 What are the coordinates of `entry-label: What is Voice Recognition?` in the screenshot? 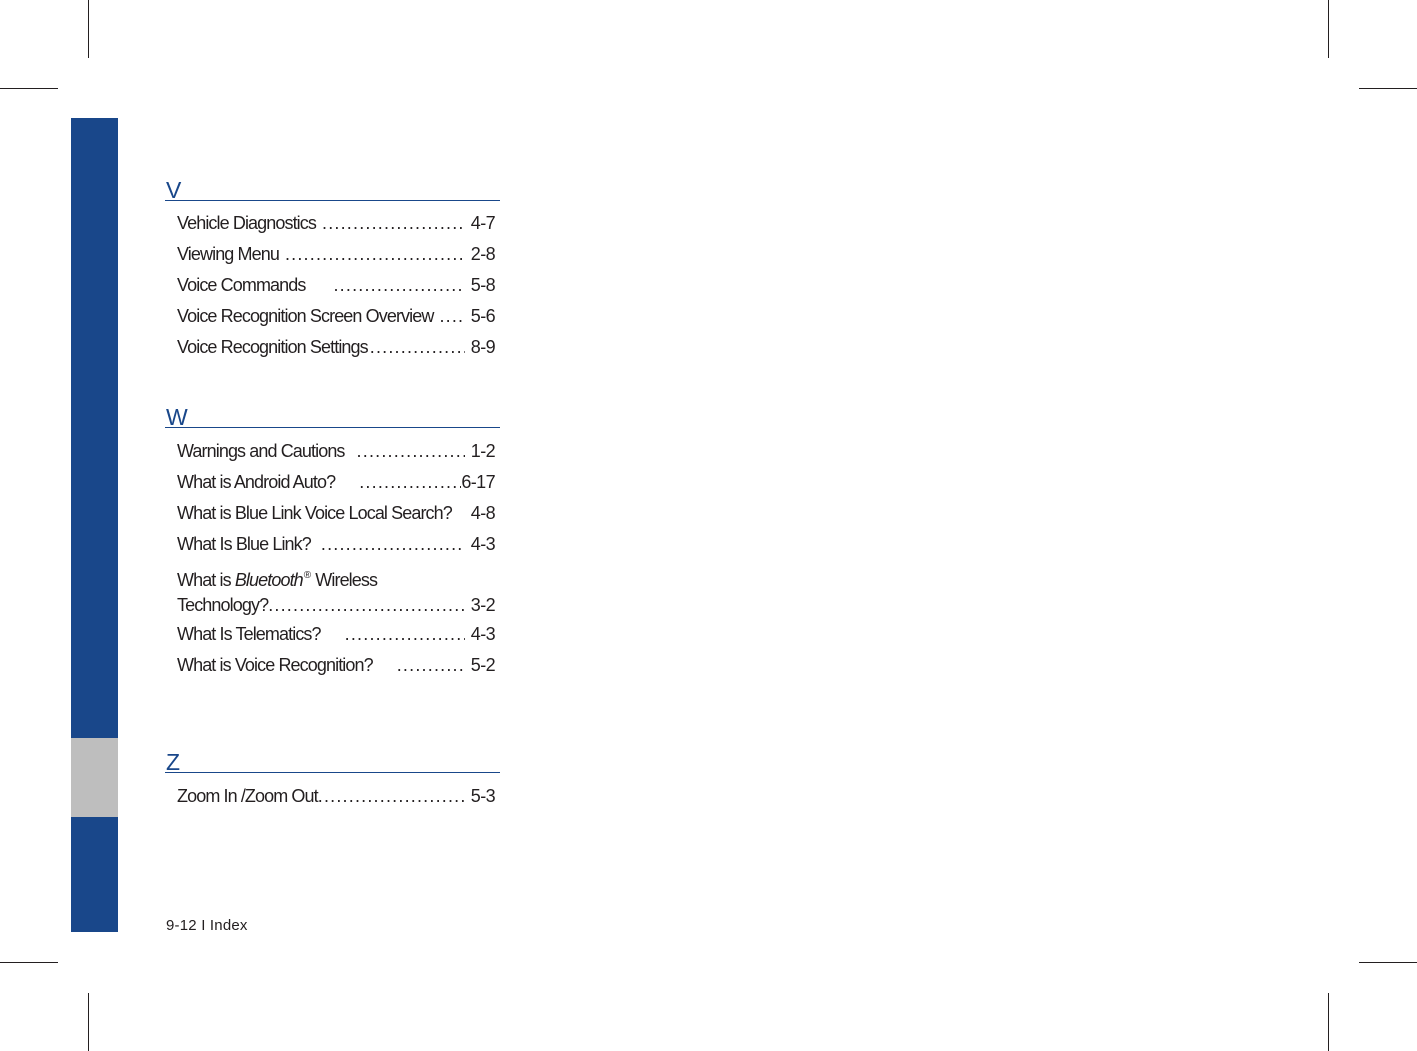 It's located at (275, 665).